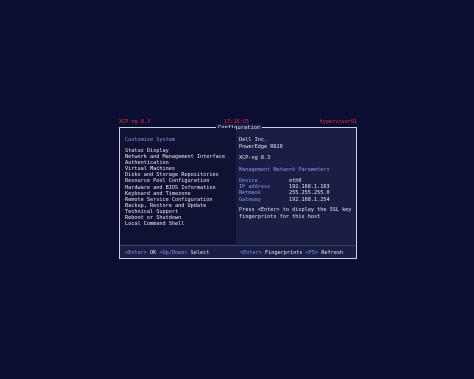 The height and width of the screenshot is (379, 474). What do you see at coordinates (150, 140) in the screenshot?
I see `menu-heading: Customize System` at bounding box center [150, 140].